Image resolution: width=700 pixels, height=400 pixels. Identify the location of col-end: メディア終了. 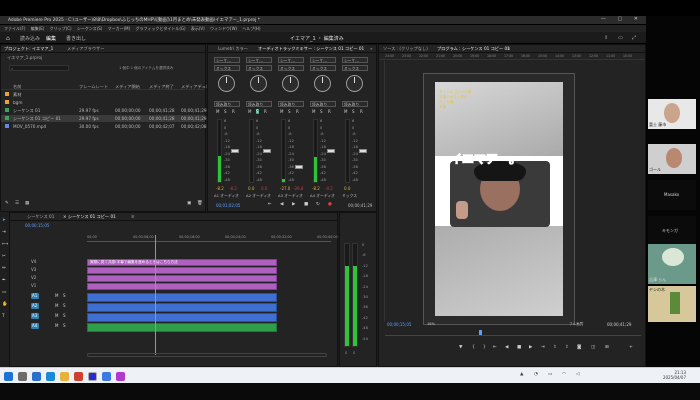
(161, 87).